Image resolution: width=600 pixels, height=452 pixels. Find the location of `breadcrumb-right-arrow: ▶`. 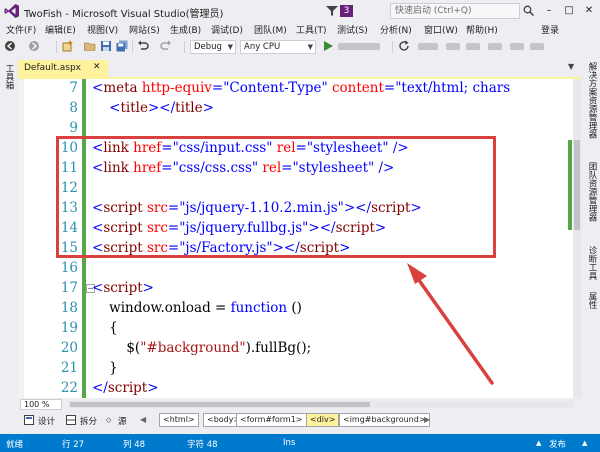

breadcrumb-right-arrow: ▶ is located at coordinates (427, 419).